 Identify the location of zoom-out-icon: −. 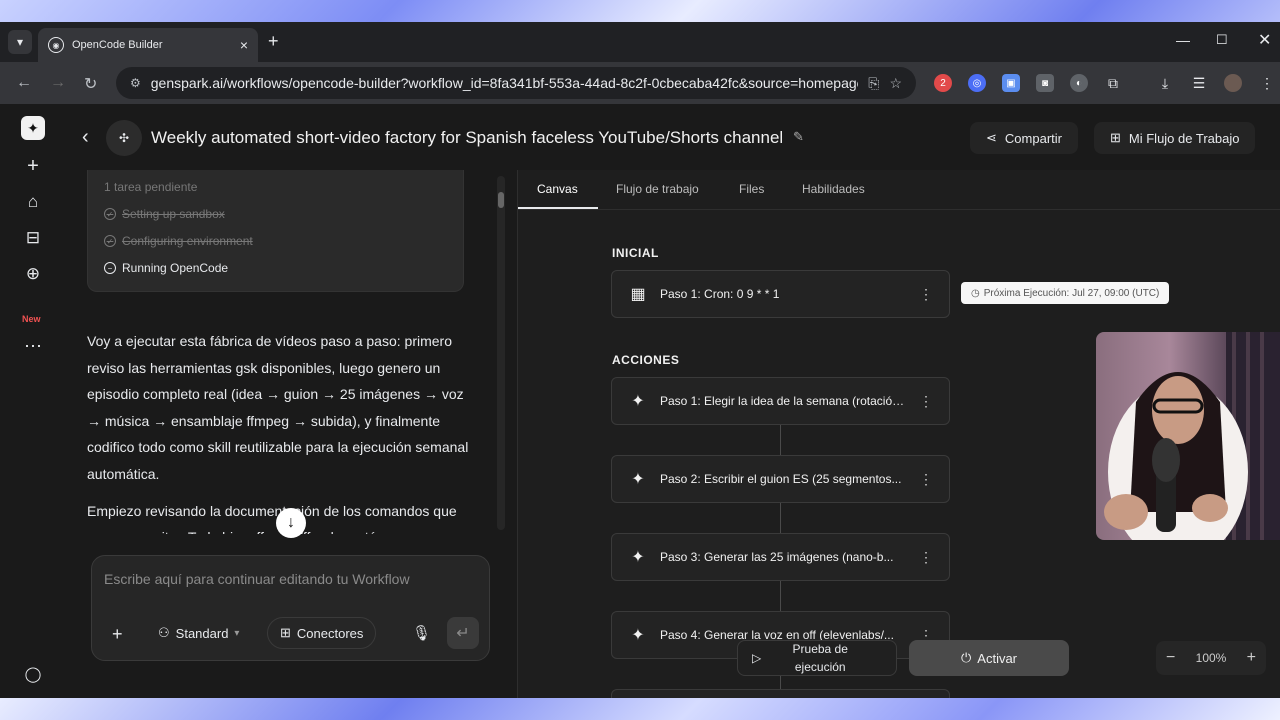
(1170, 658).